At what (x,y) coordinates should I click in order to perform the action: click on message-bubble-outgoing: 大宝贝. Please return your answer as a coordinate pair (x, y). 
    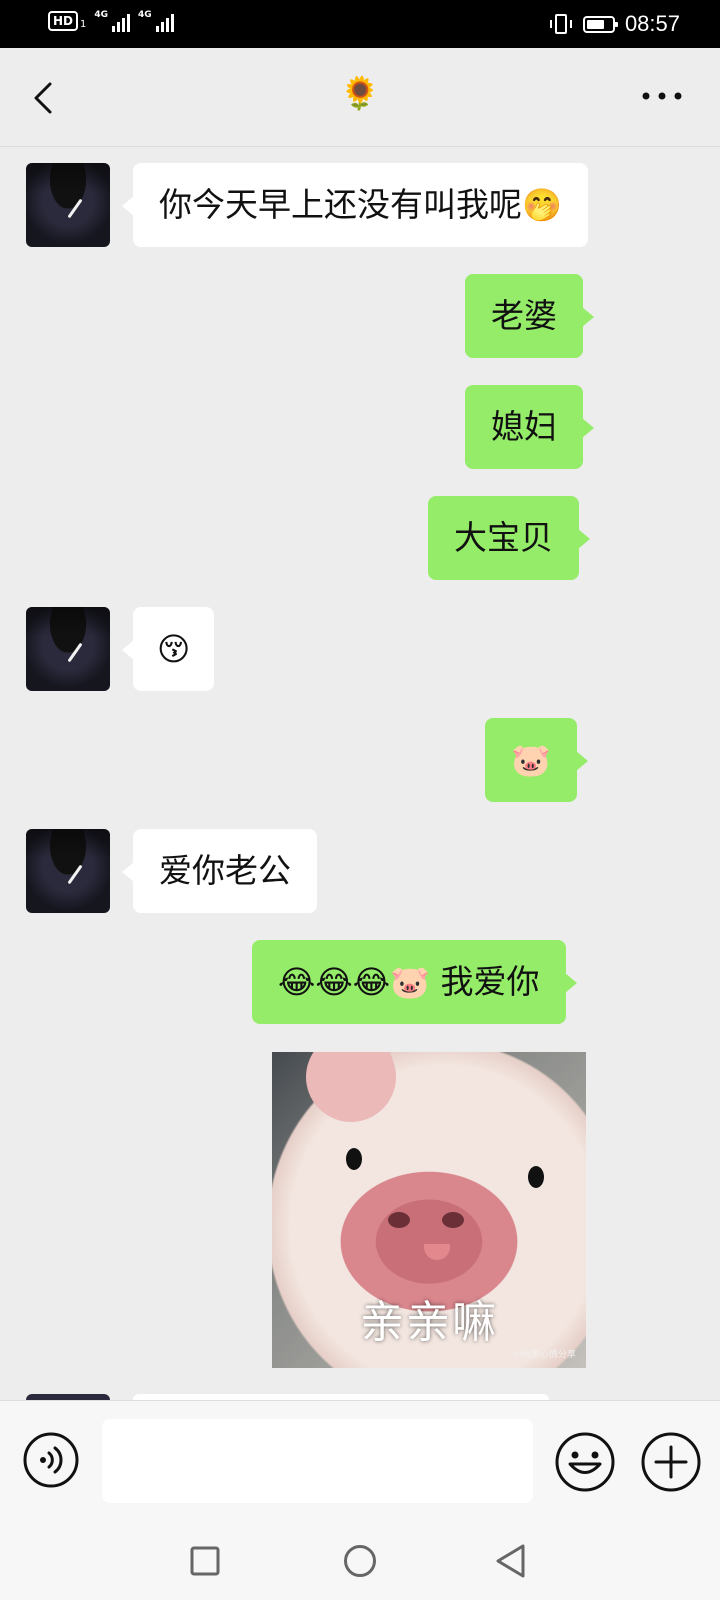
    Looking at the image, I should click on (509, 538).